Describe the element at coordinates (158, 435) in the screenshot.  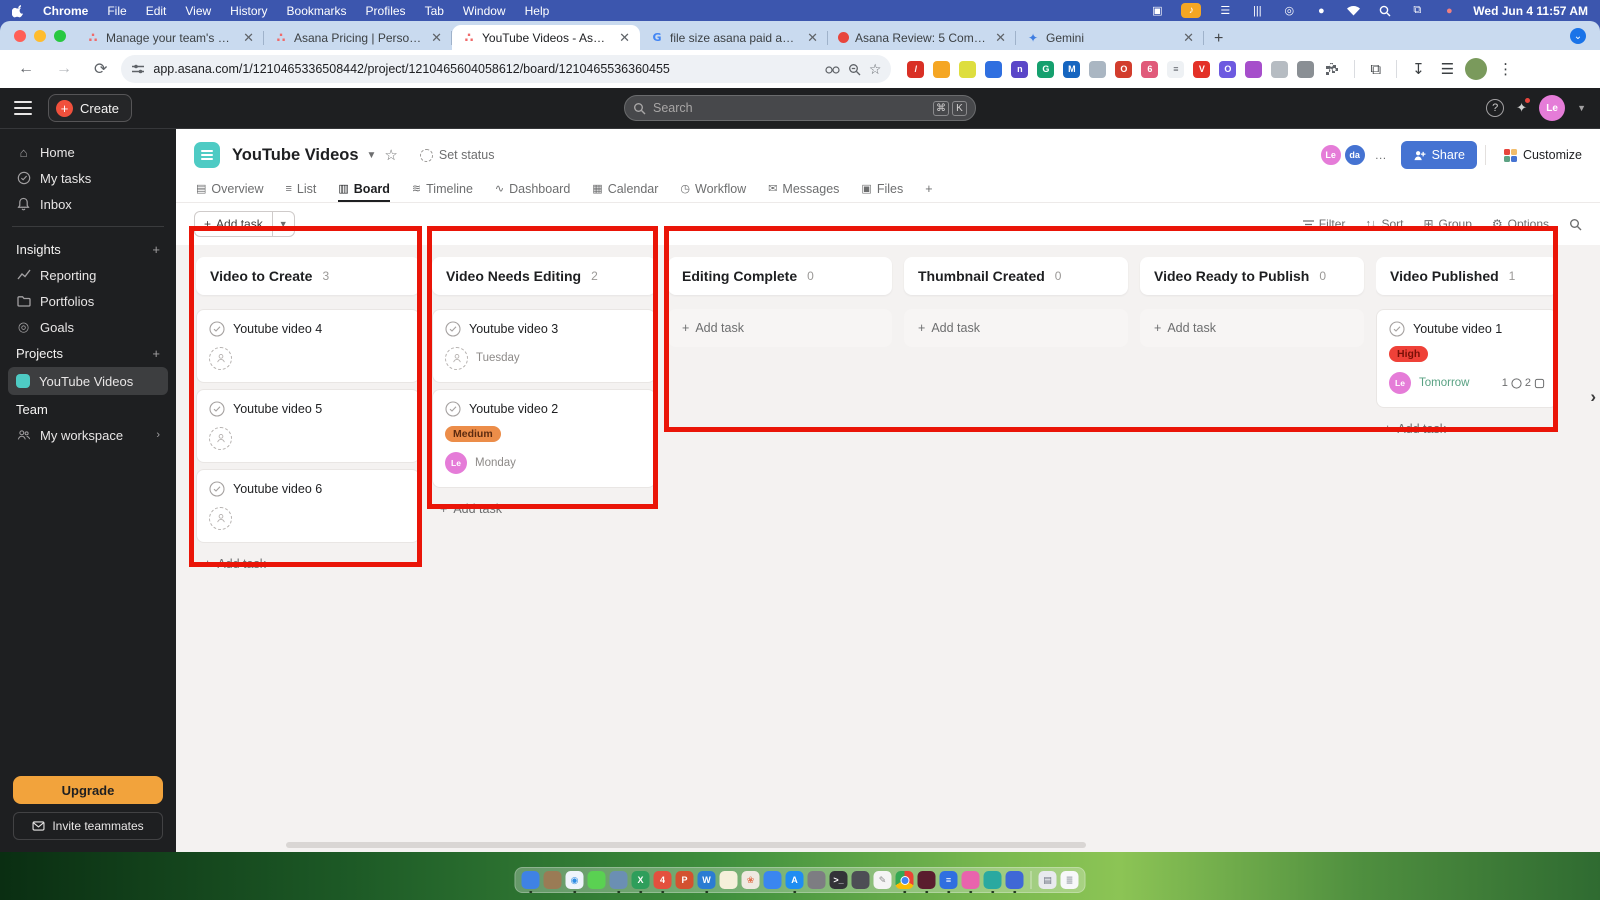
I see `chevron-right-icon: ›` at that location.